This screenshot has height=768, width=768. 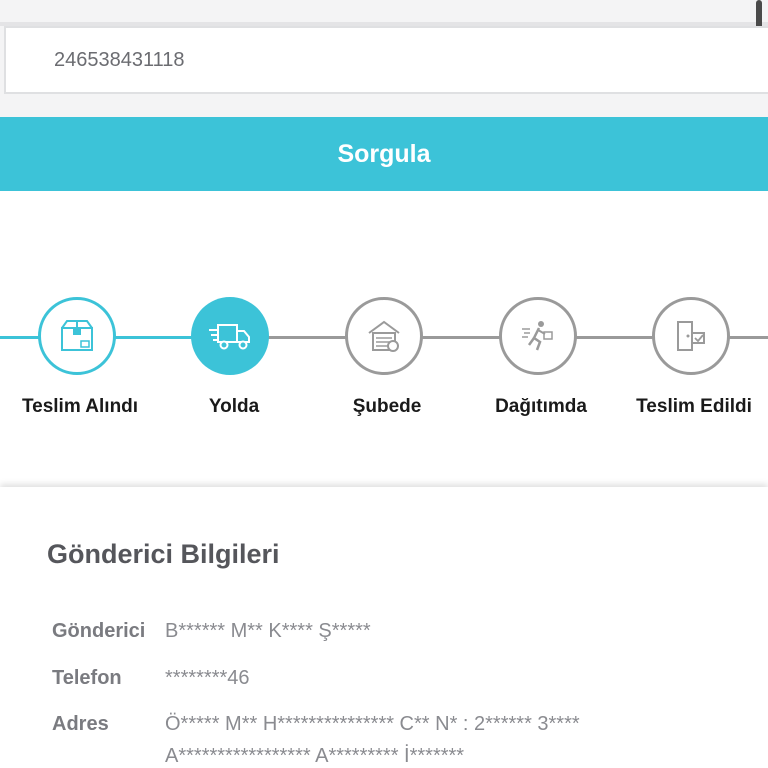 I want to click on sender-phone-row: Telefon ********46, so click(x=151, y=678).